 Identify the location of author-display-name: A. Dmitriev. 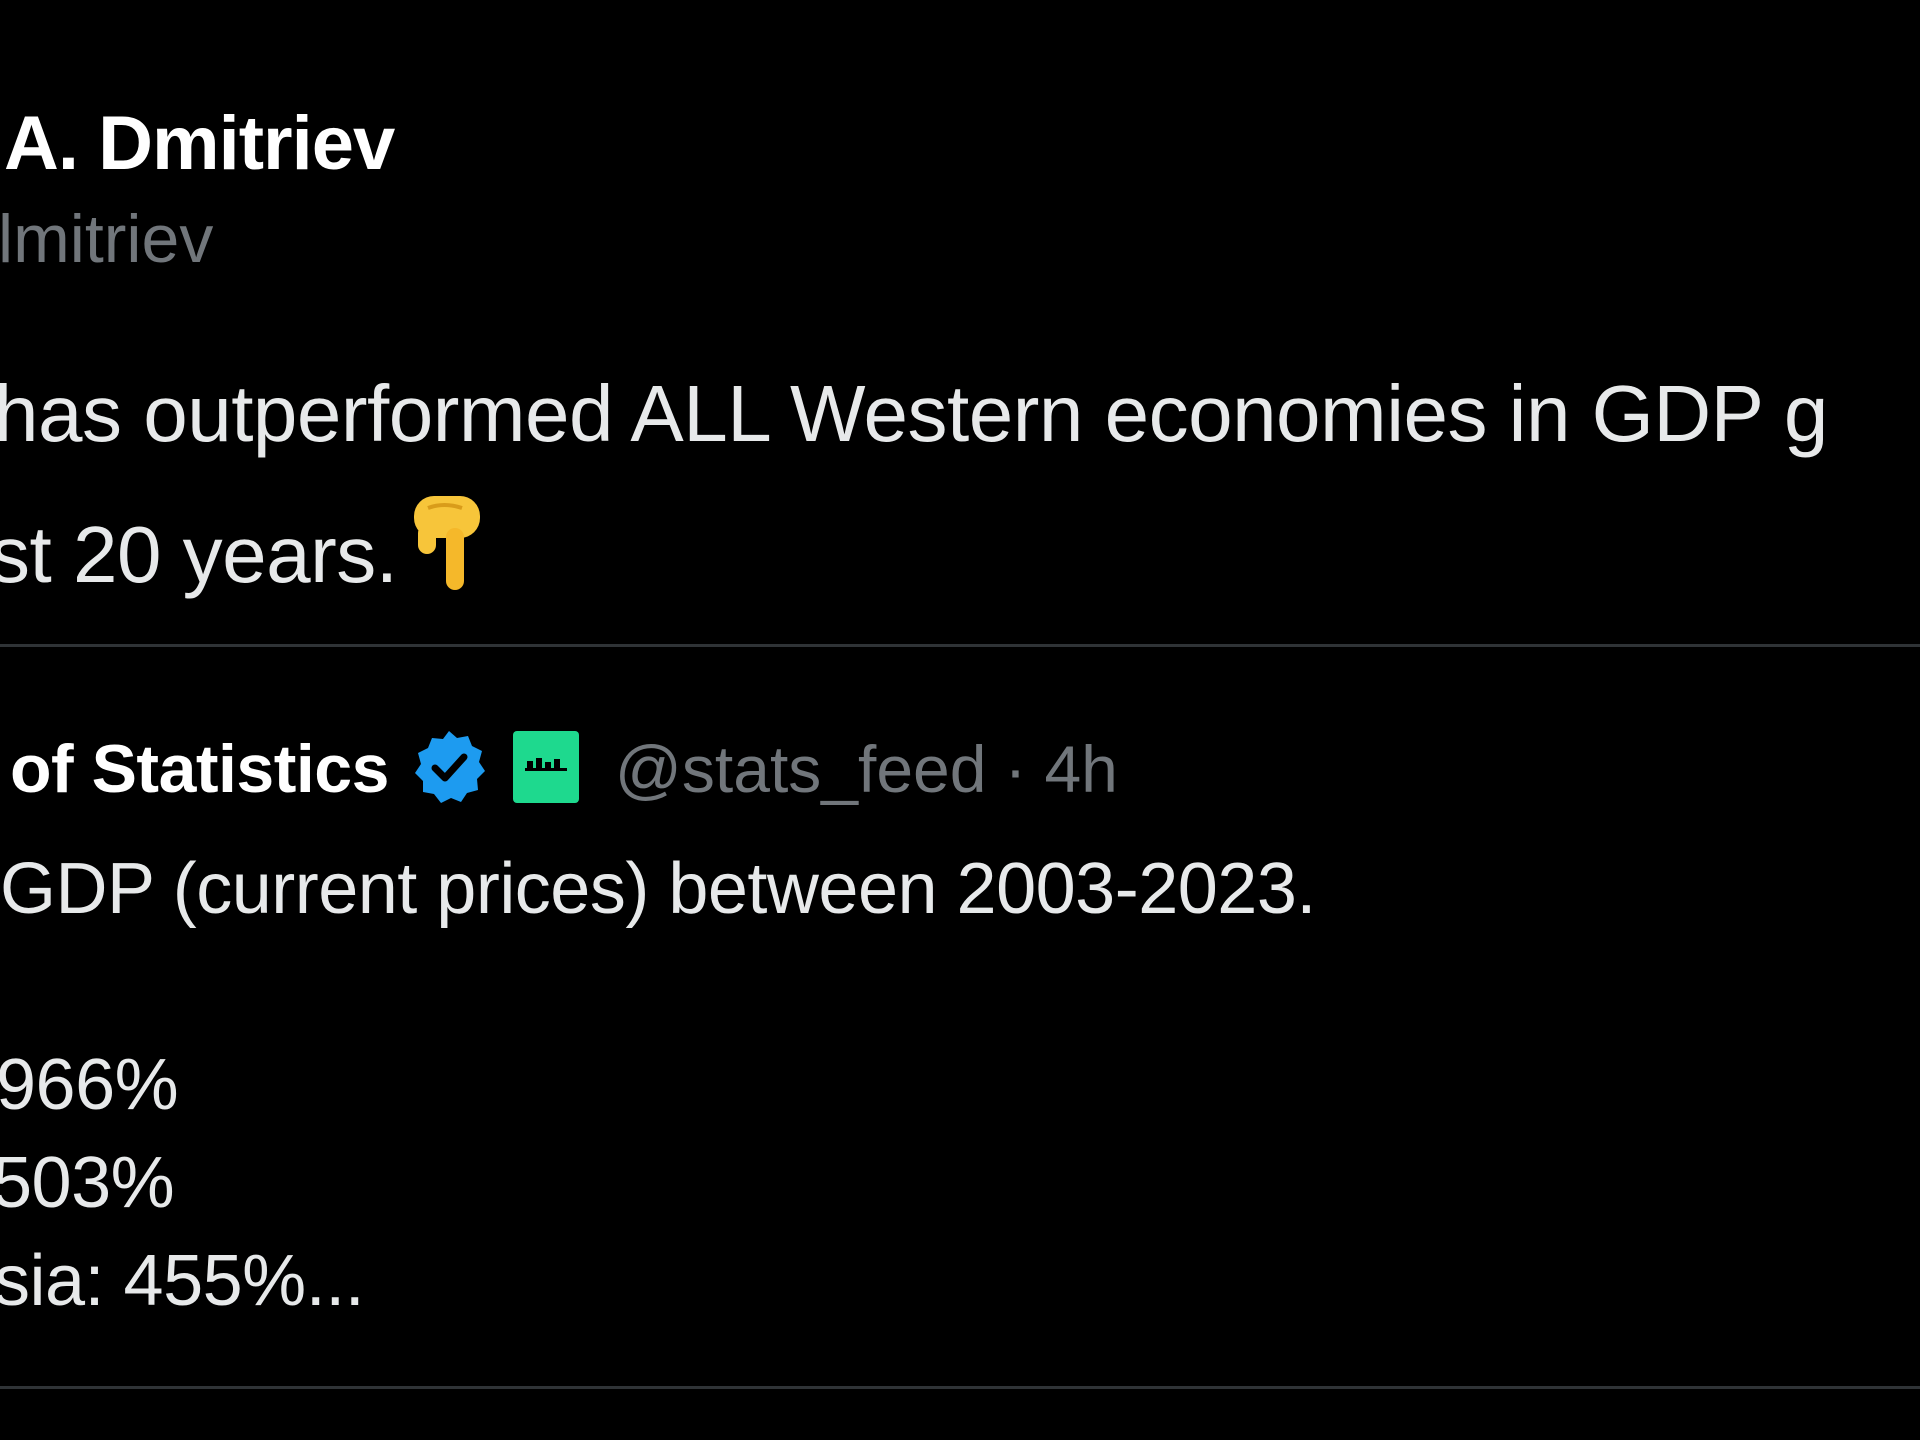
(199, 143).